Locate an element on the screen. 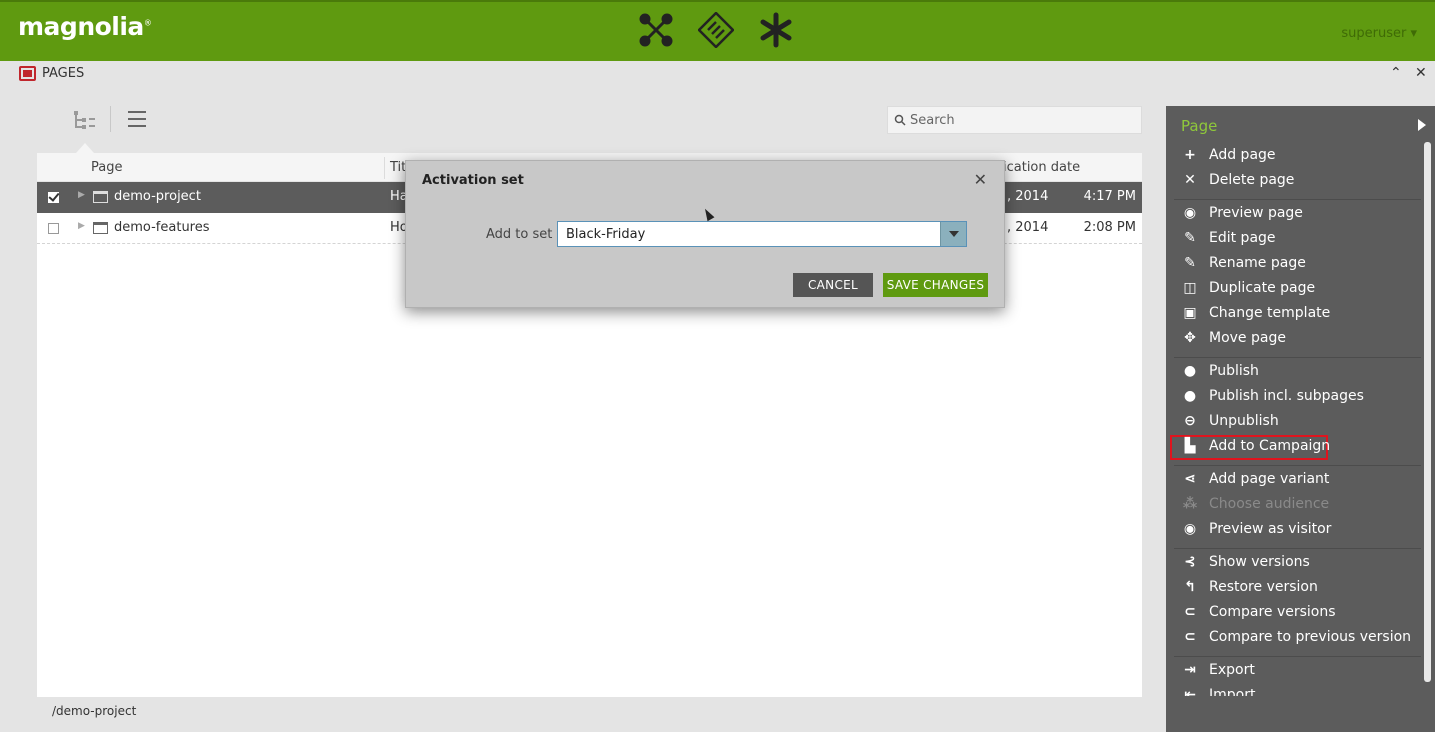 The width and height of the screenshot is (1435, 732). restore-icon: ↰ is located at coordinates (1190, 587).